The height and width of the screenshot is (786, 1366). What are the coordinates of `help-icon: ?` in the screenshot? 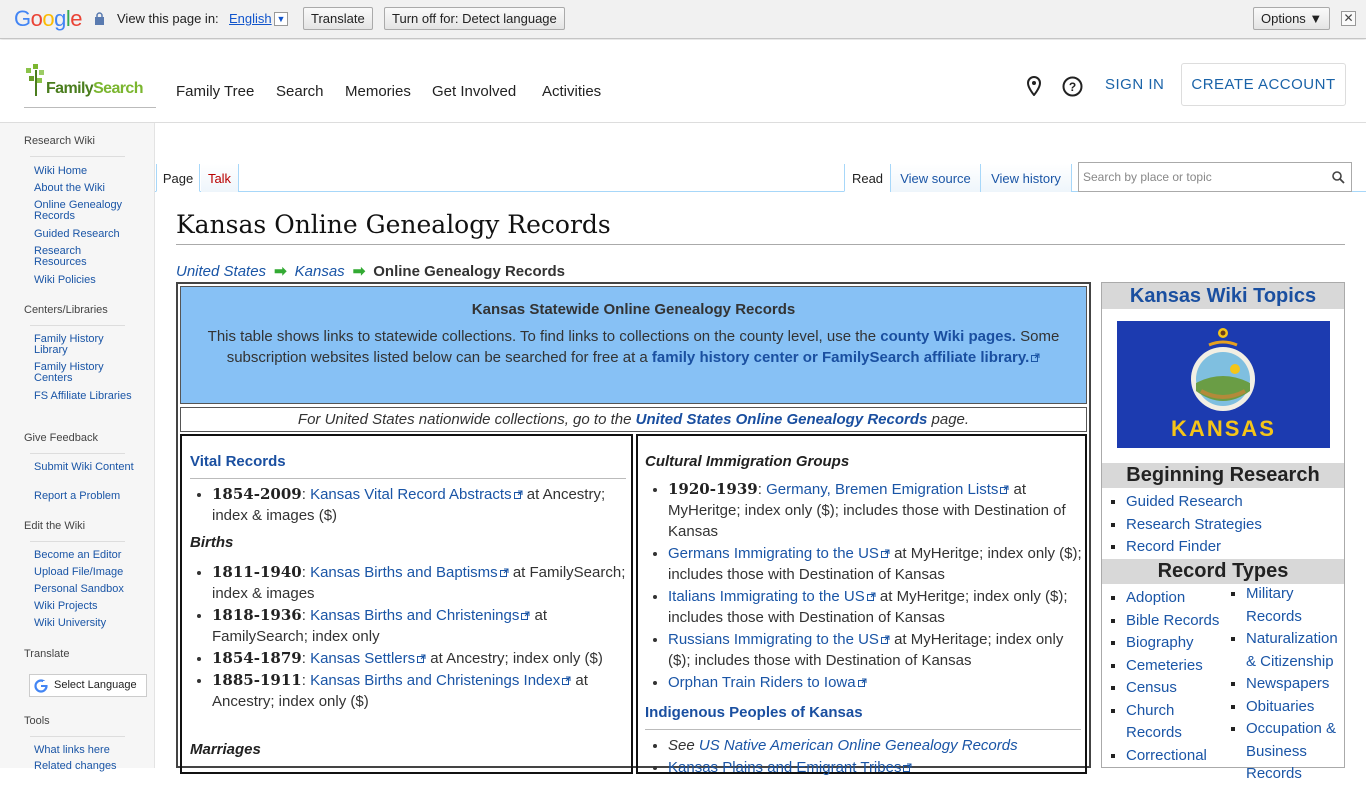 It's located at (1072, 86).